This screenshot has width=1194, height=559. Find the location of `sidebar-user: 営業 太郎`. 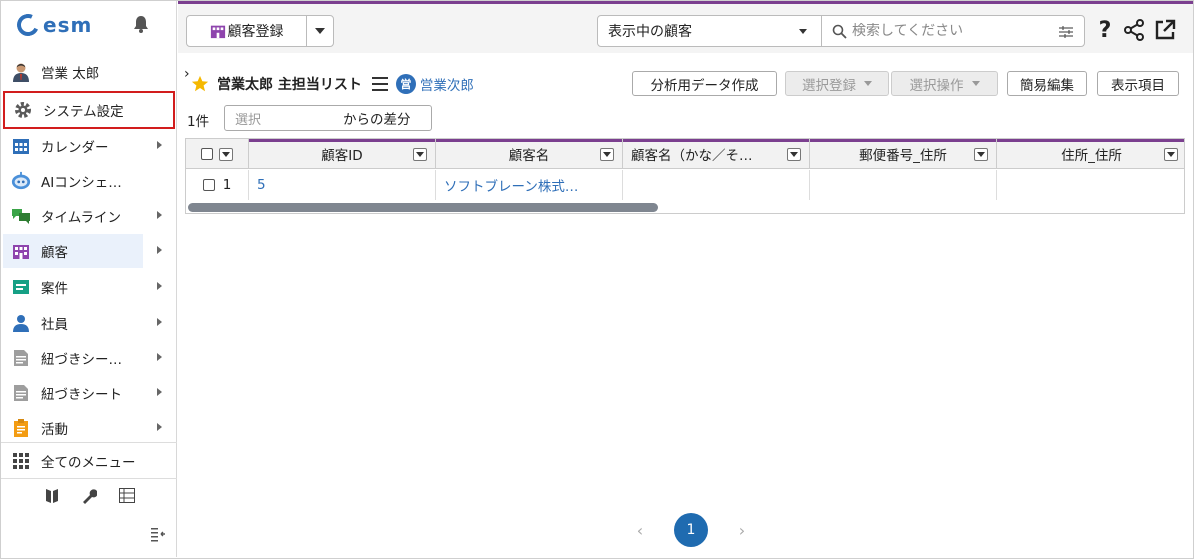

sidebar-user: 営業 太郎 is located at coordinates (89, 72).